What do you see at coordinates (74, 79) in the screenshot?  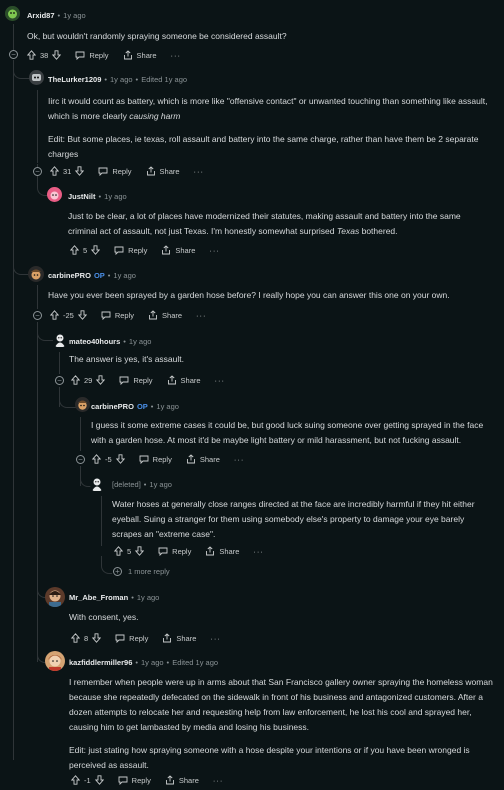 I see `username: TheLurker1209` at bounding box center [74, 79].